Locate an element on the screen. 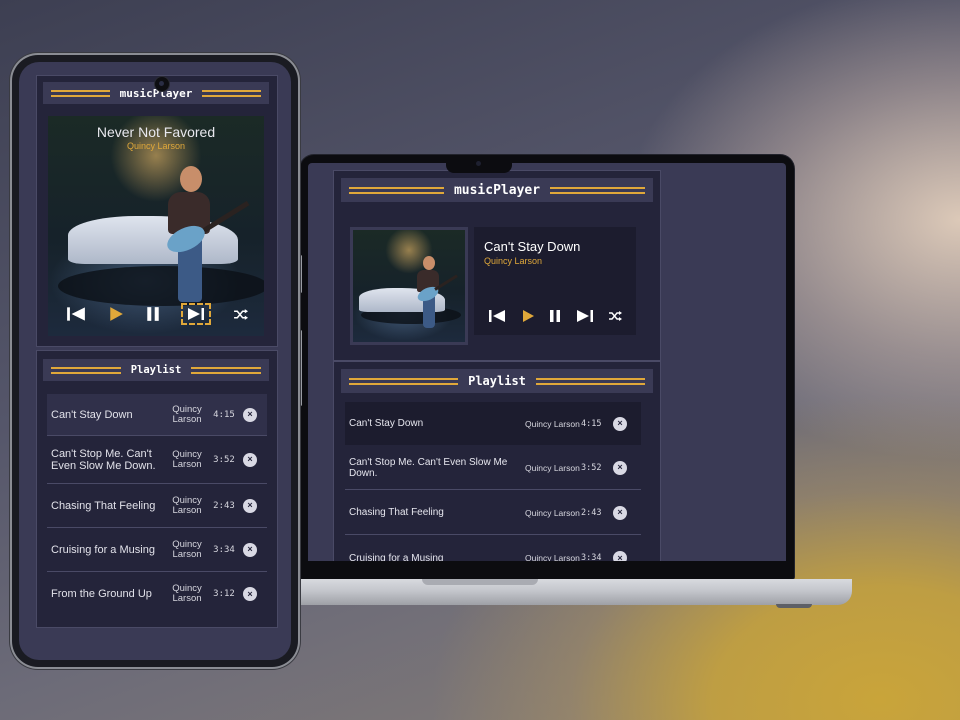 The height and width of the screenshot is (720, 960). player-header: musicPlayer is located at coordinates (497, 190).